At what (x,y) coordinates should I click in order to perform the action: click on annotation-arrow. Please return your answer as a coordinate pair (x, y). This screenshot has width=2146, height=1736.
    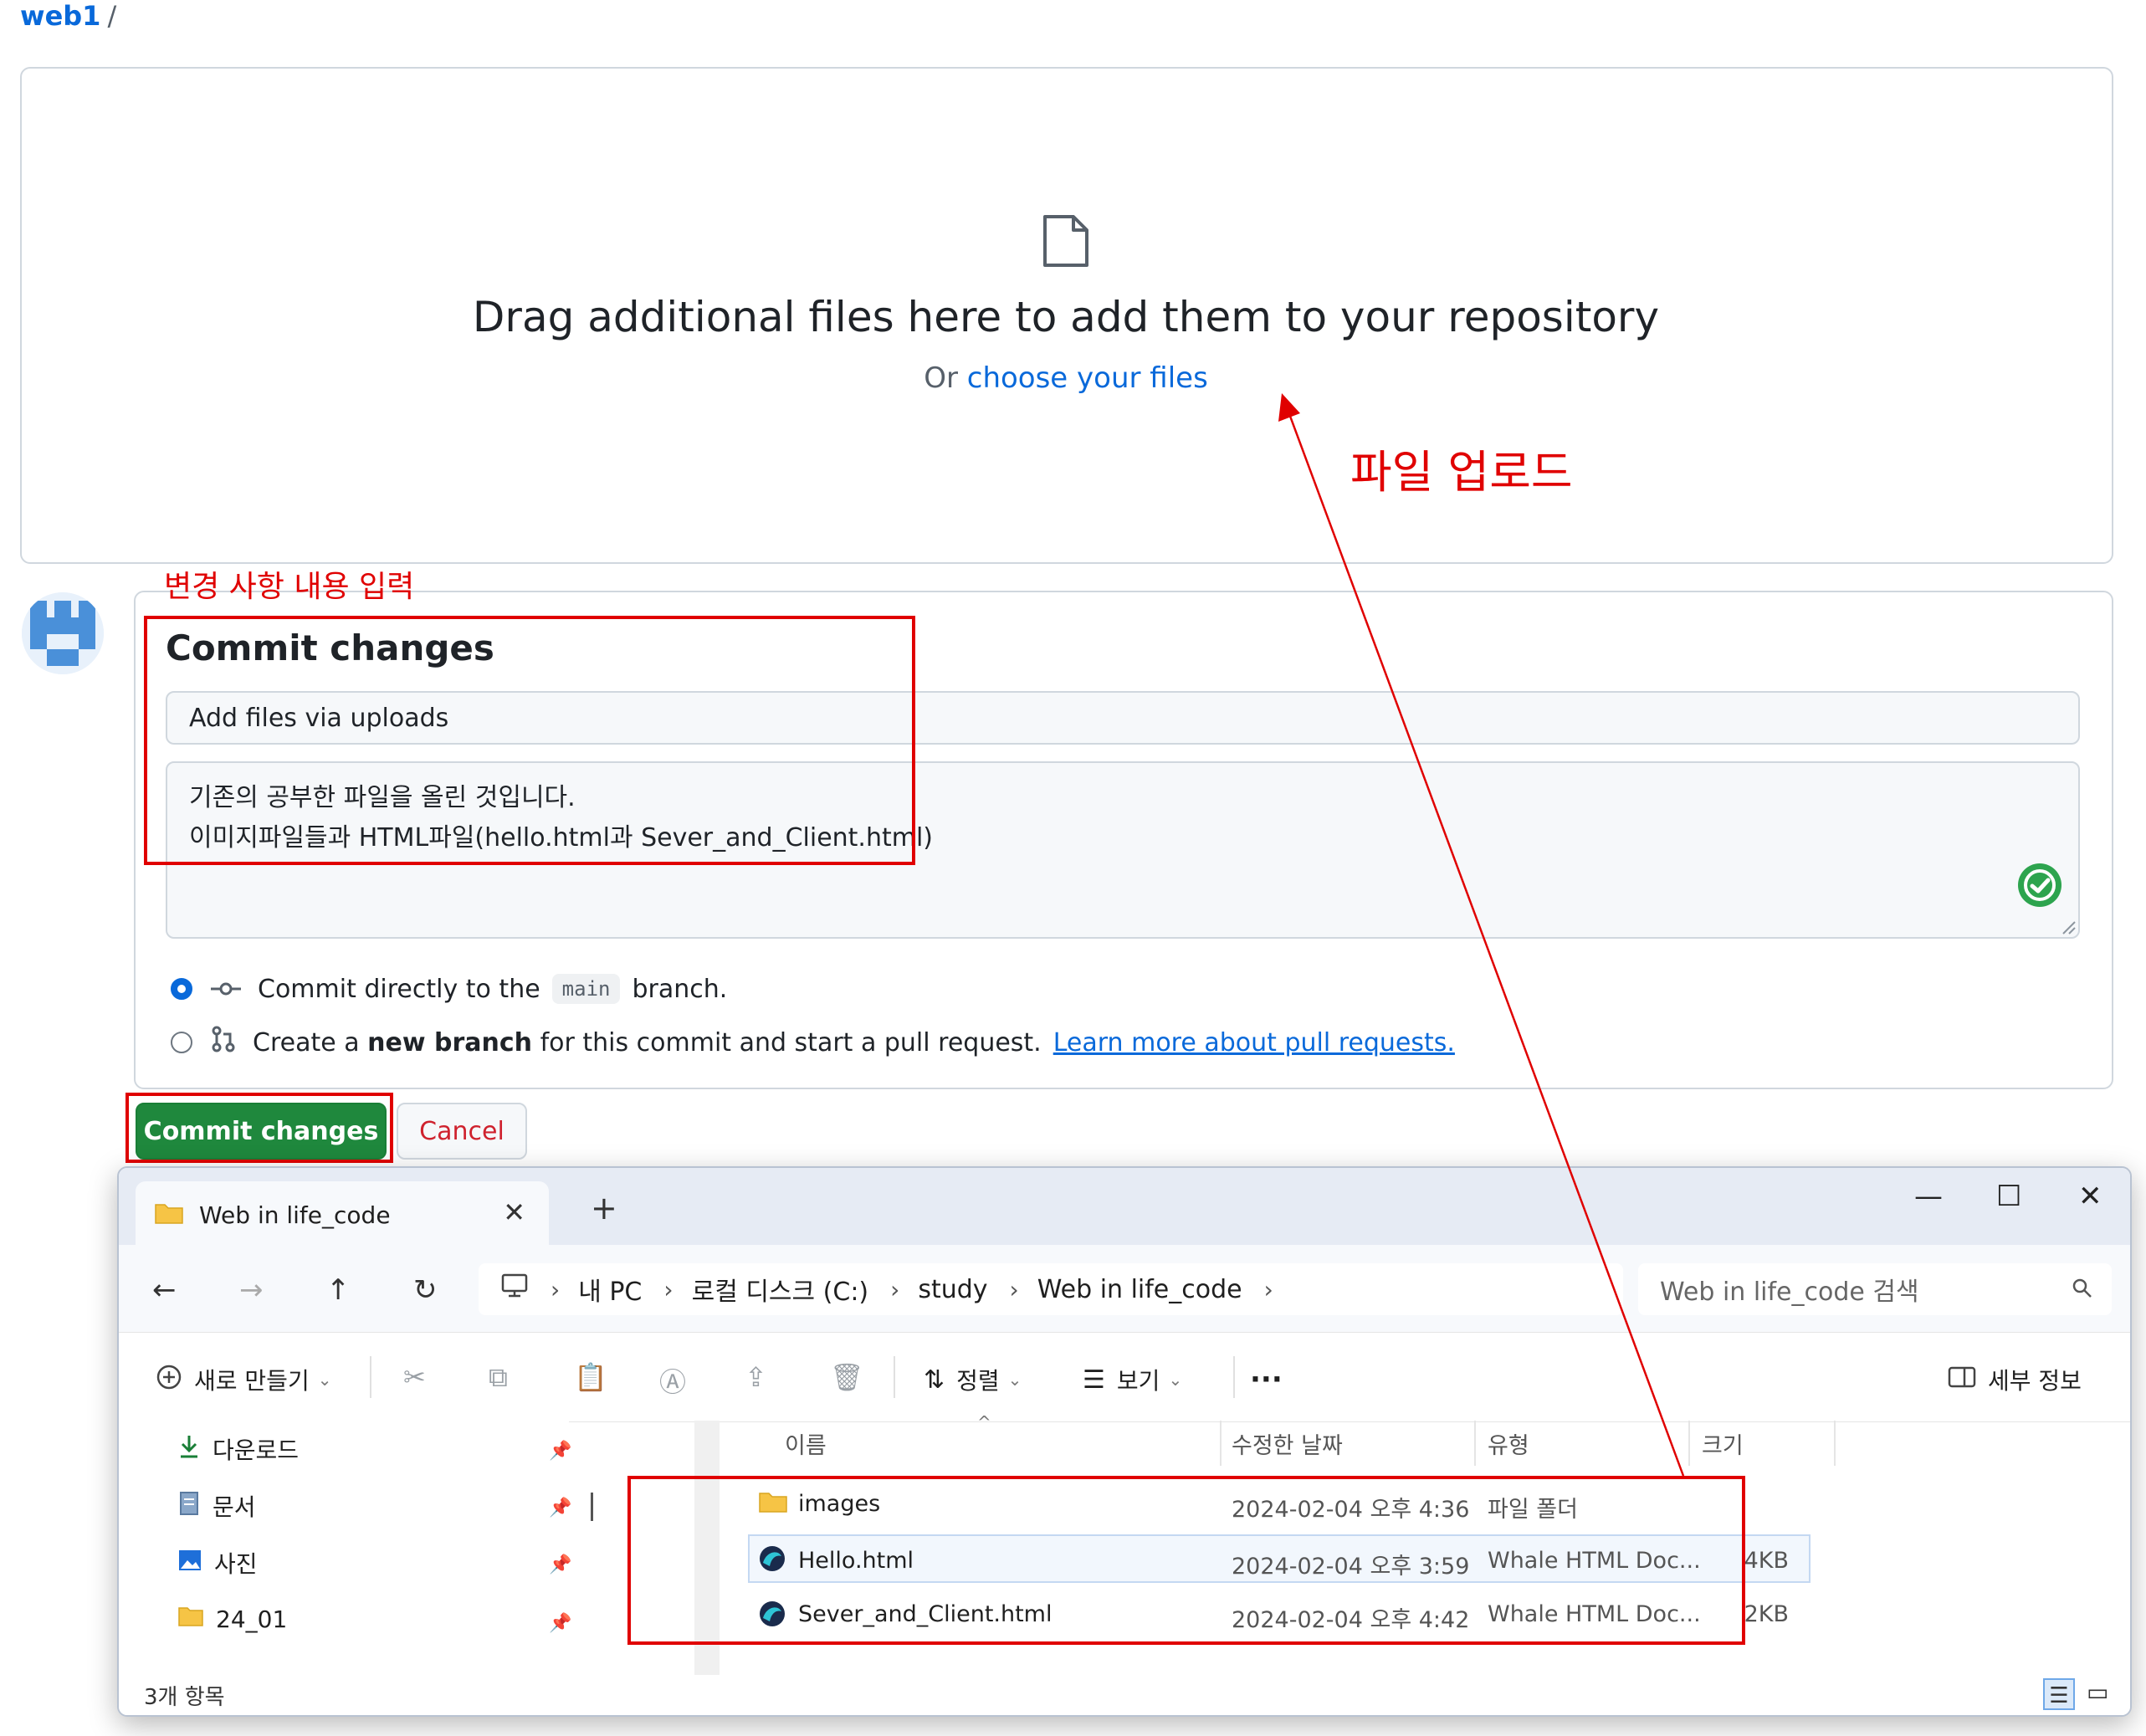
    Looking at the image, I should click on (1481, 935).